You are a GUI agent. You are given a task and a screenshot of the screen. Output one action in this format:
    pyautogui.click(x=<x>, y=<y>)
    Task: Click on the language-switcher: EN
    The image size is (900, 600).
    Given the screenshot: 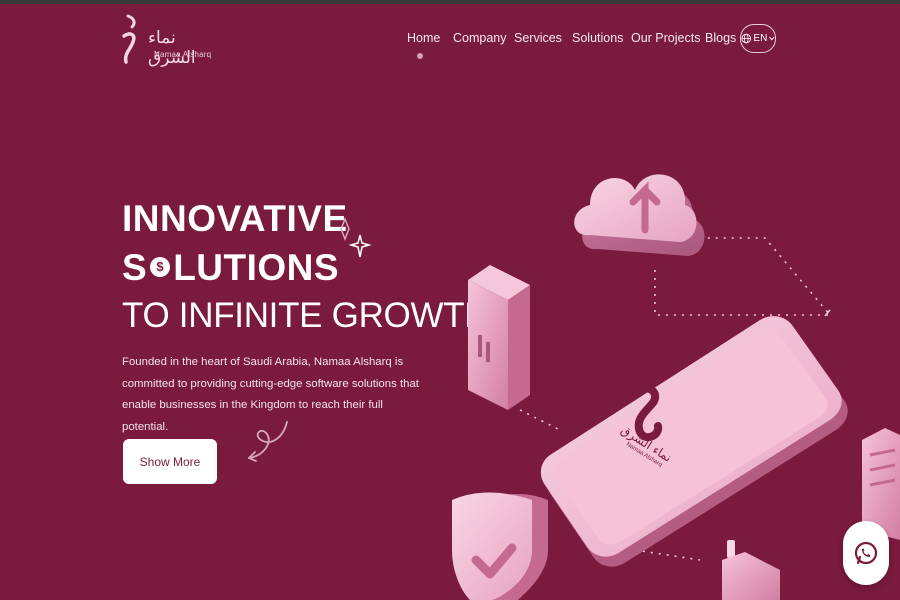 What is the action you would take?
    pyautogui.click(x=758, y=38)
    